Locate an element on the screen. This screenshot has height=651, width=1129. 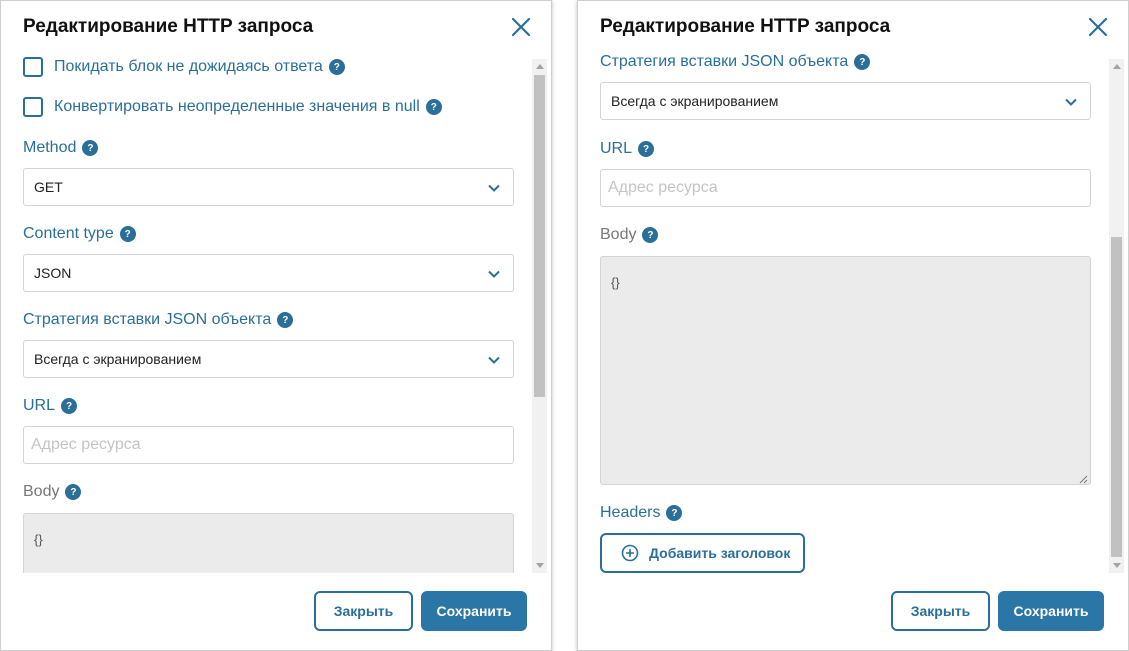
add-header-label: Добавить заголовок is located at coordinates (720, 553).